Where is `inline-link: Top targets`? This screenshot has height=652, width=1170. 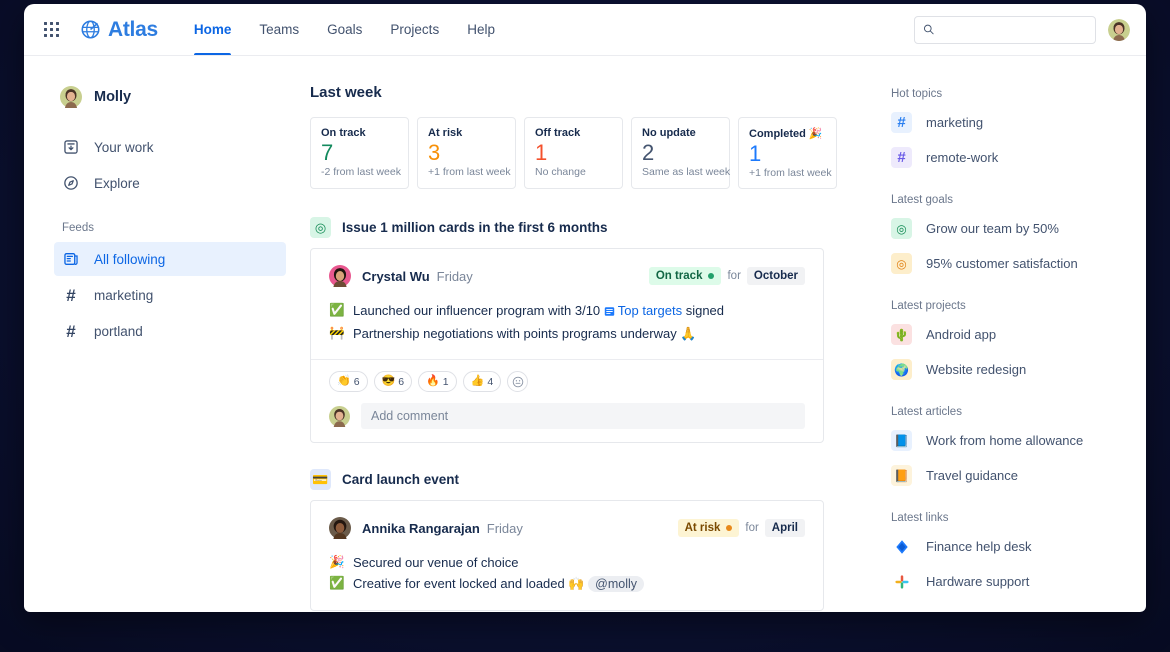
inline-link: Top targets is located at coordinates (650, 310).